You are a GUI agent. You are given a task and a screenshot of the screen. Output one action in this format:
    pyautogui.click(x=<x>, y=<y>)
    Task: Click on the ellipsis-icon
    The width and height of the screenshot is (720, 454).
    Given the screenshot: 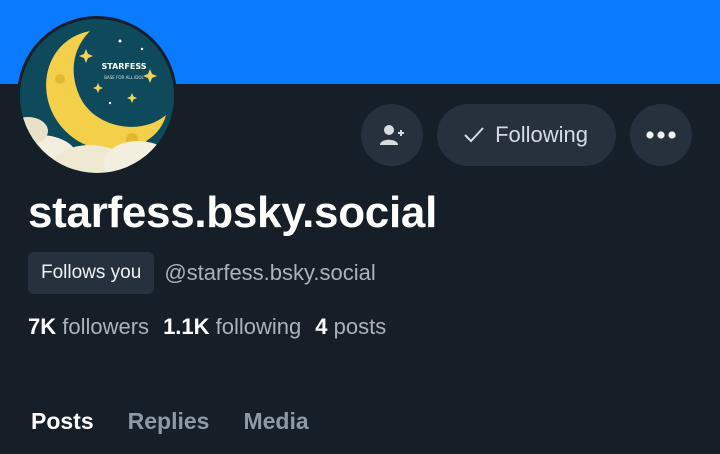 What is the action you would take?
    pyautogui.click(x=661, y=135)
    